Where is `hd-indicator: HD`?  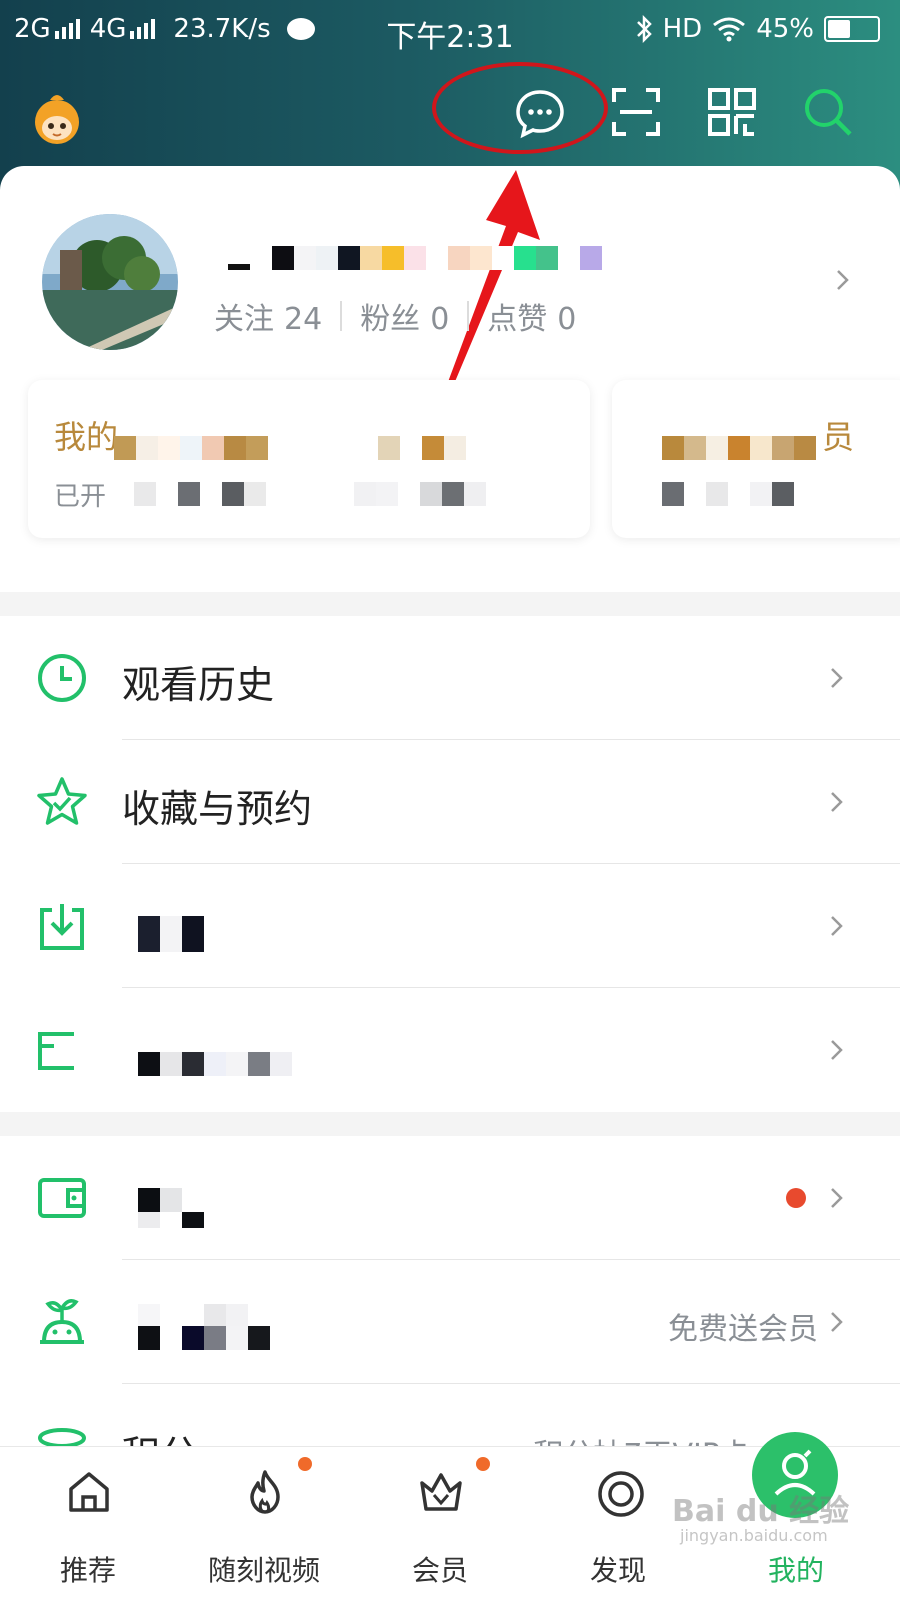 hd-indicator: HD is located at coordinates (682, 29).